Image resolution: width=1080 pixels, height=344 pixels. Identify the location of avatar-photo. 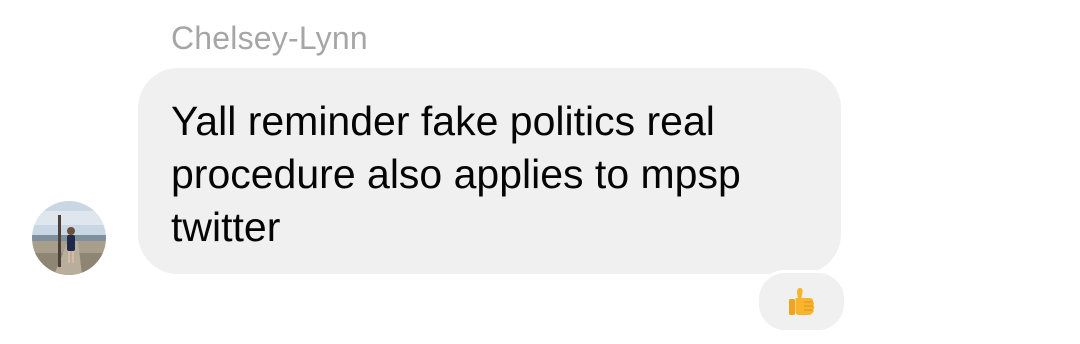
(69, 238).